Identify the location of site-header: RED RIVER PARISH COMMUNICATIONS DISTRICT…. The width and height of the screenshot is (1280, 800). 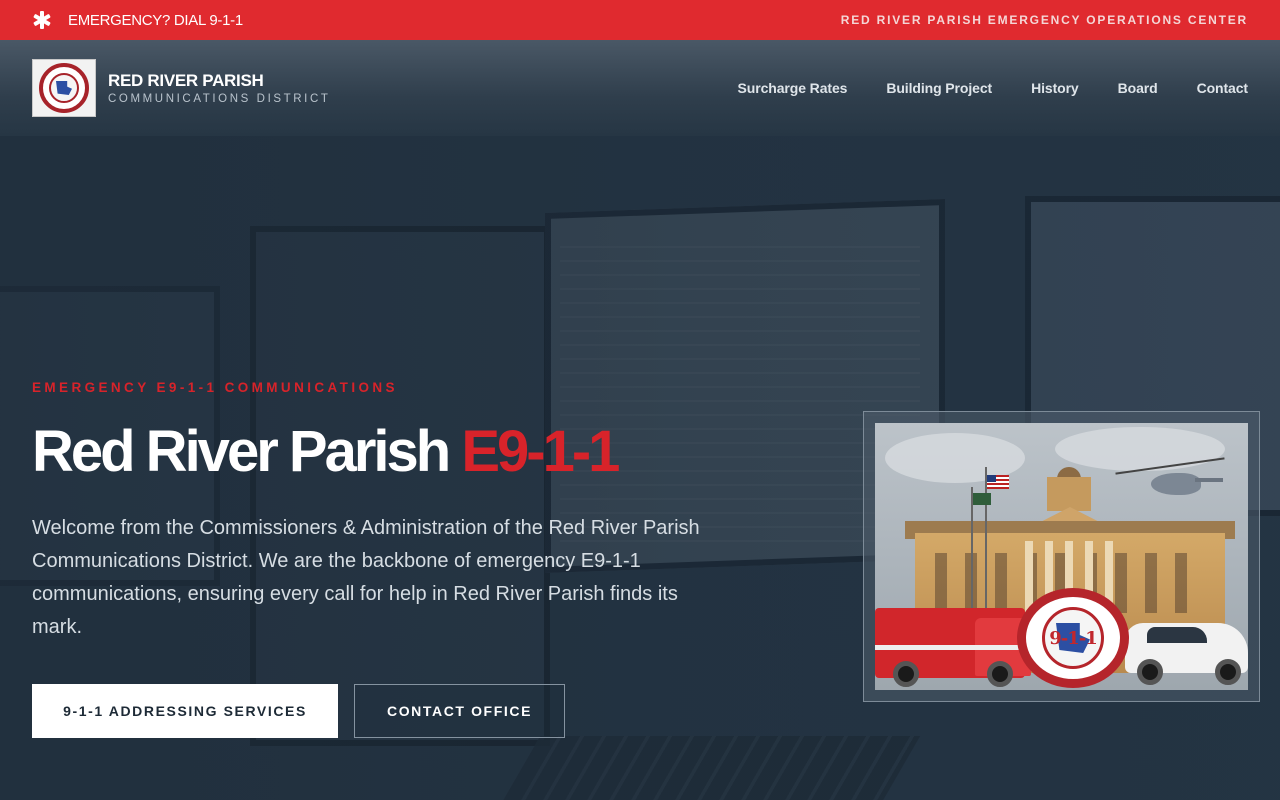
(640, 88).